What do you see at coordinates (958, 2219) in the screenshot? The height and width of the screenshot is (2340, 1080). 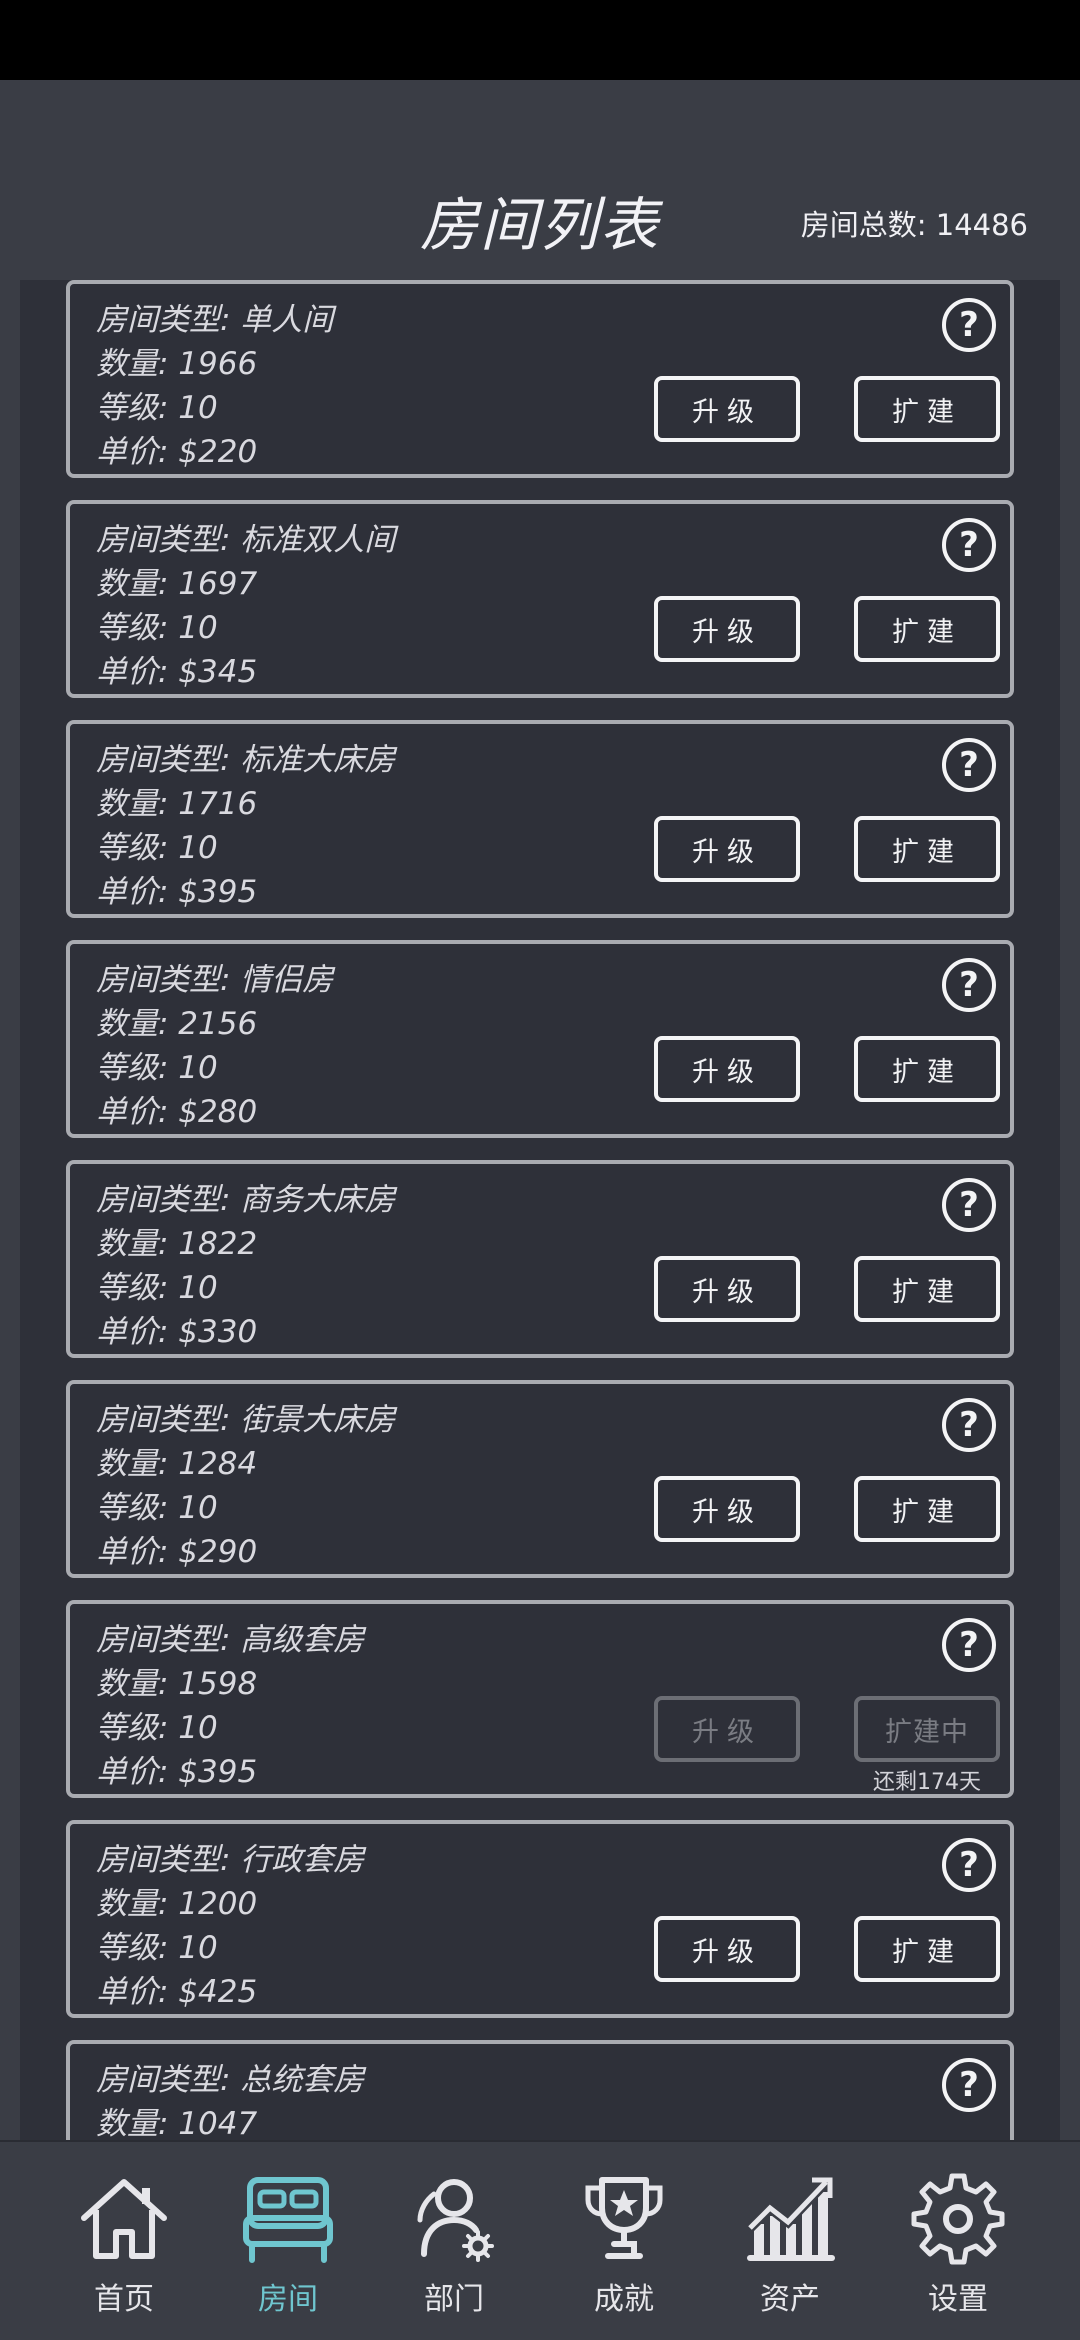 I see `gear-icon` at bounding box center [958, 2219].